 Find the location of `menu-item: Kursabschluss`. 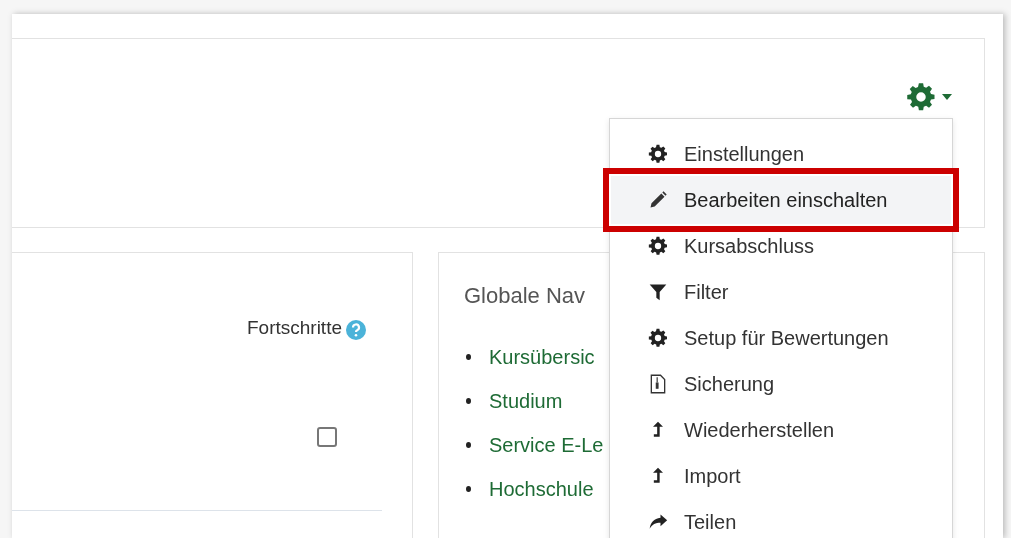

menu-item: Kursabschluss is located at coordinates (781, 246).